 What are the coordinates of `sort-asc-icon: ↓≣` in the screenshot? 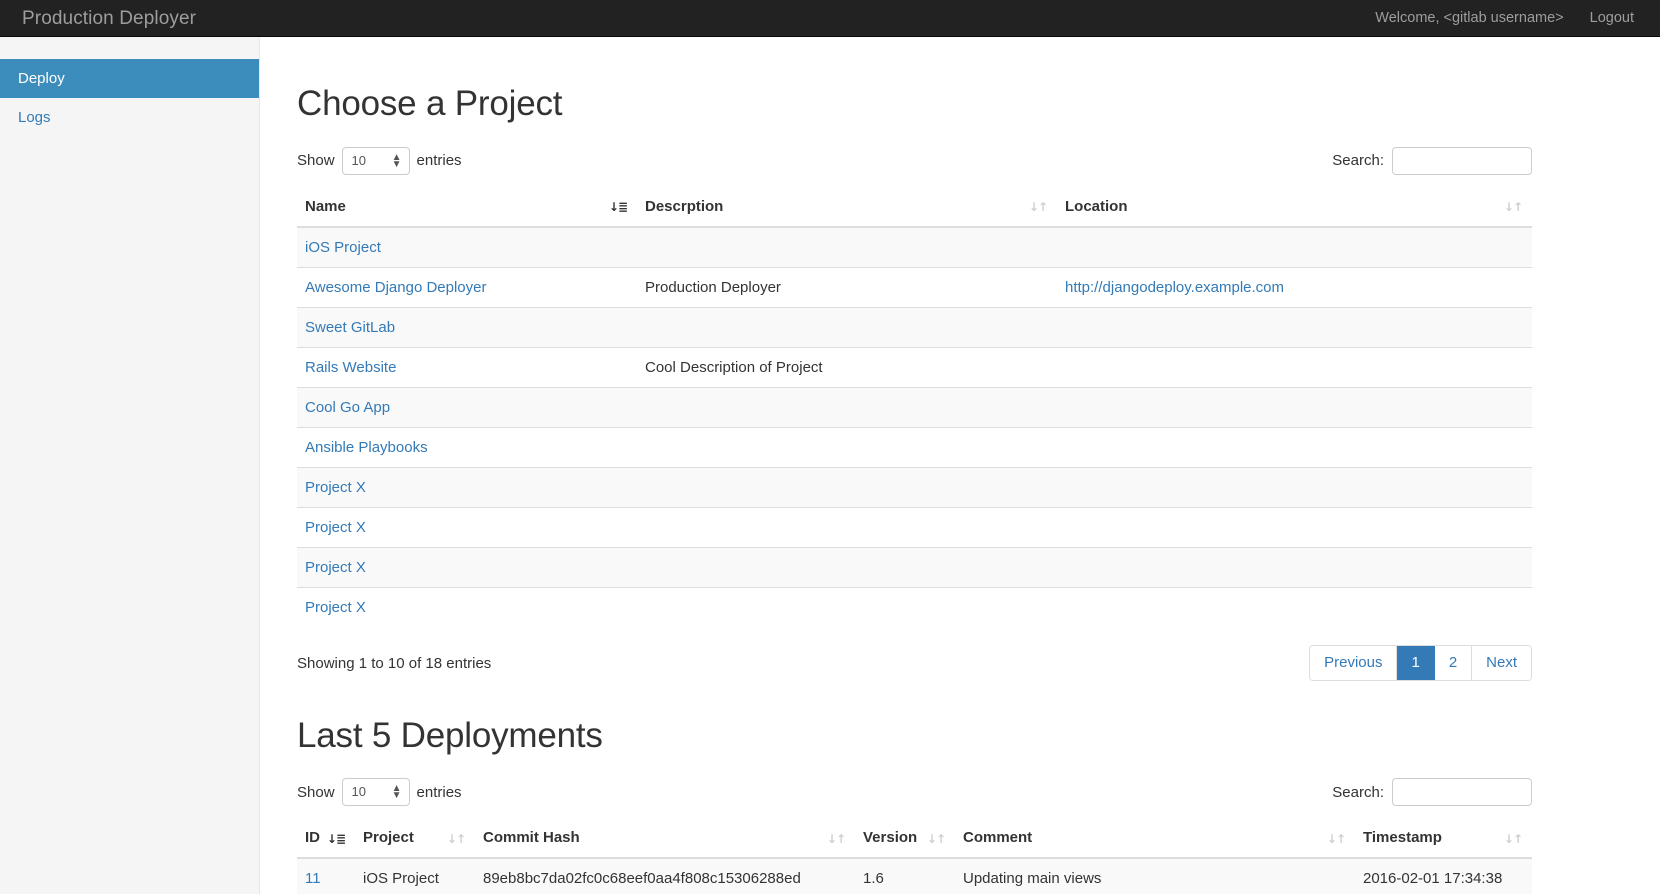 It's located at (618, 207).